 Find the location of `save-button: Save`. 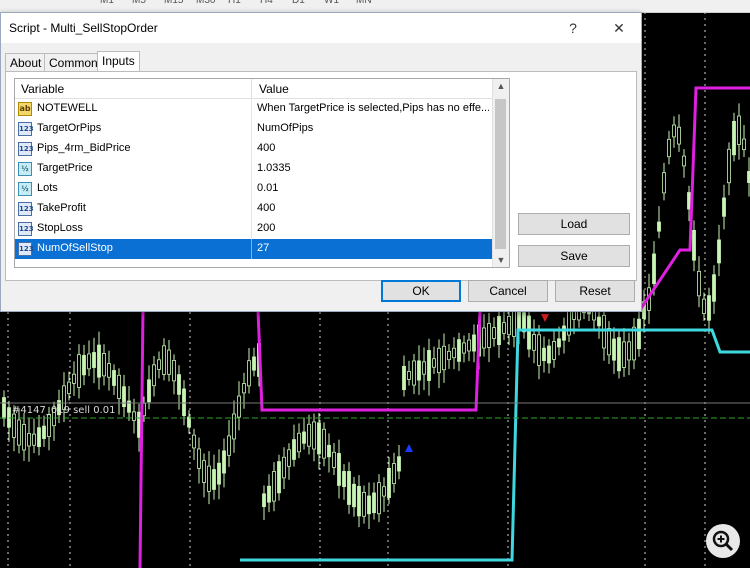

save-button: Save is located at coordinates (574, 256).